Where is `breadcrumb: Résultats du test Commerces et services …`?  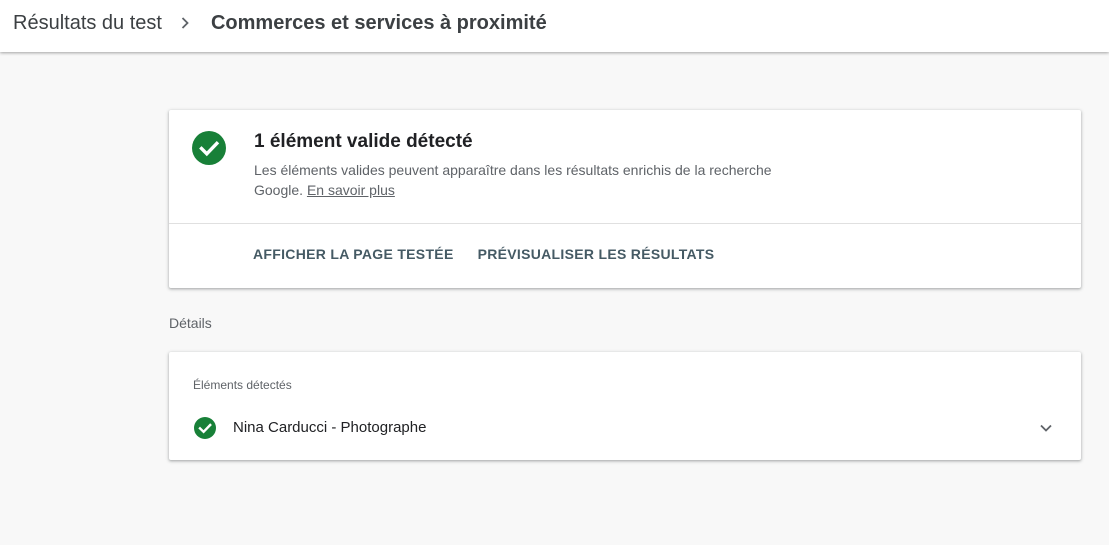 breadcrumb: Résultats du test Commerces et services … is located at coordinates (554, 26).